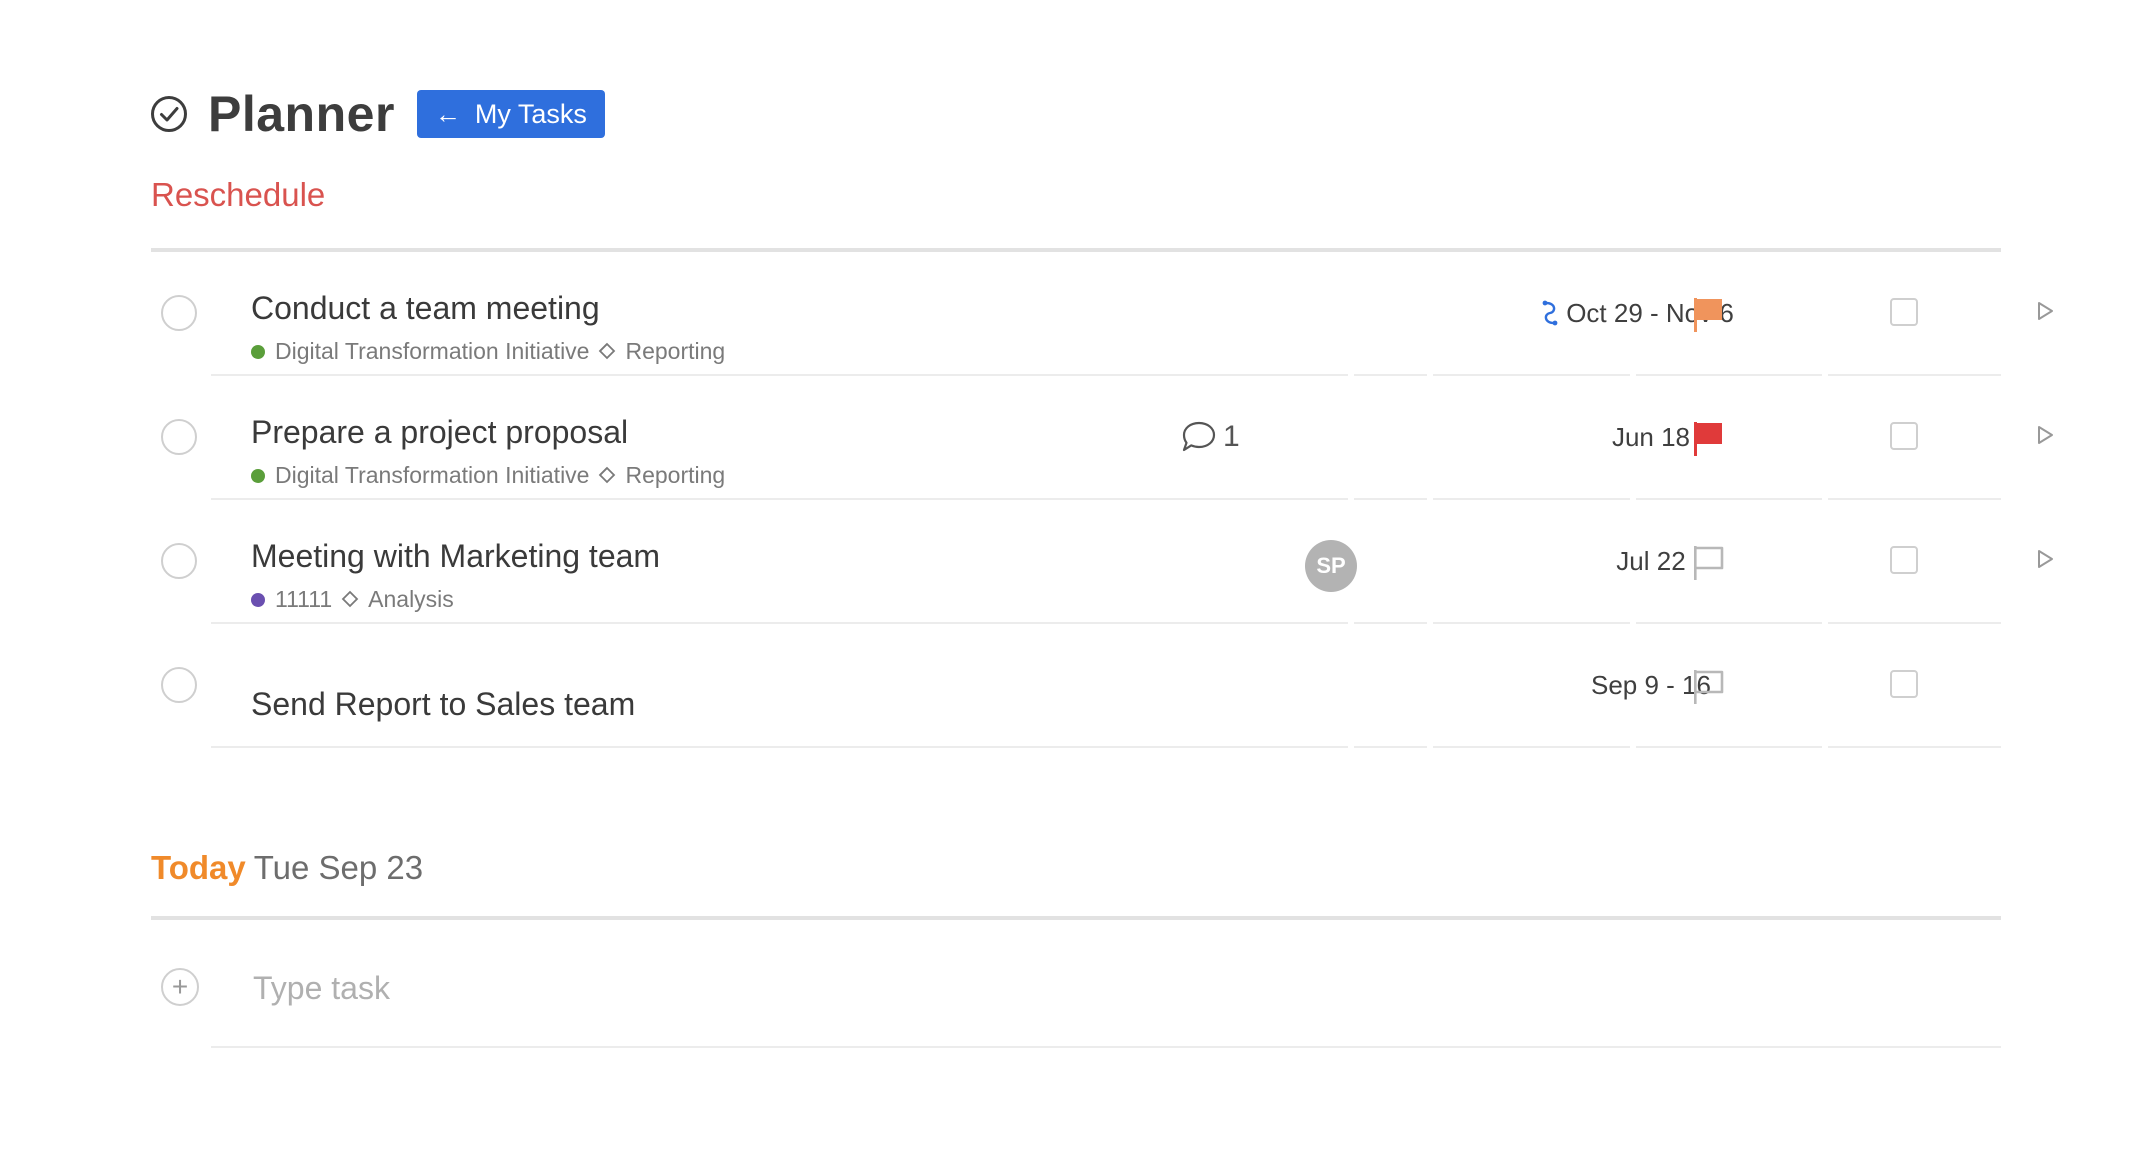 This screenshot has height=1158, width=2134. I want to click on task-name: Conduct a team meeting, so click(425, 308).